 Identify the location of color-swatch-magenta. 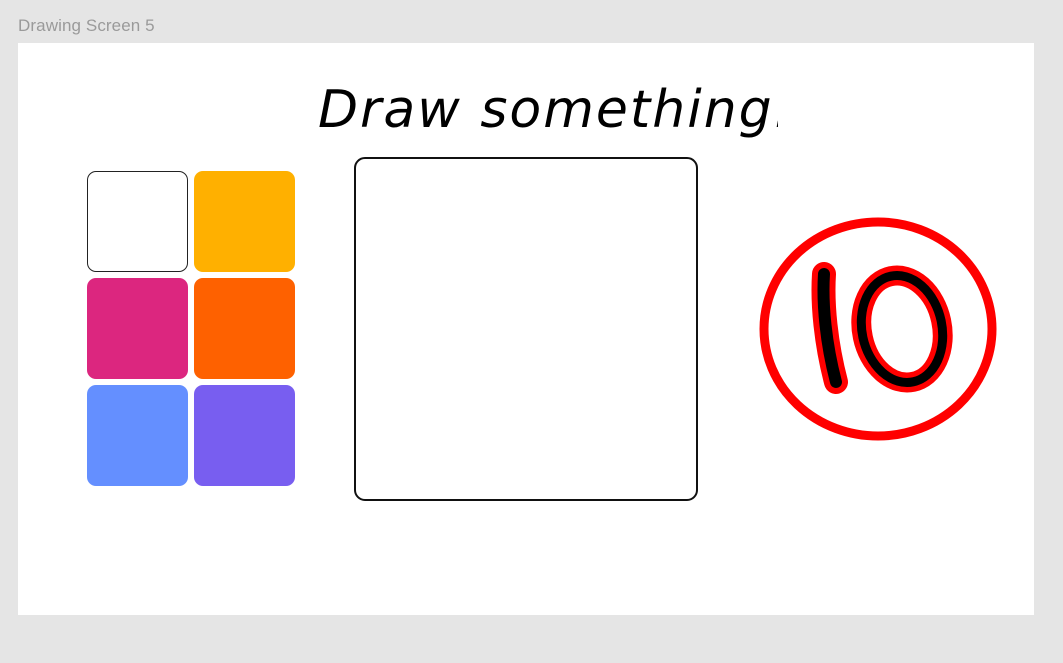
(137, 328).